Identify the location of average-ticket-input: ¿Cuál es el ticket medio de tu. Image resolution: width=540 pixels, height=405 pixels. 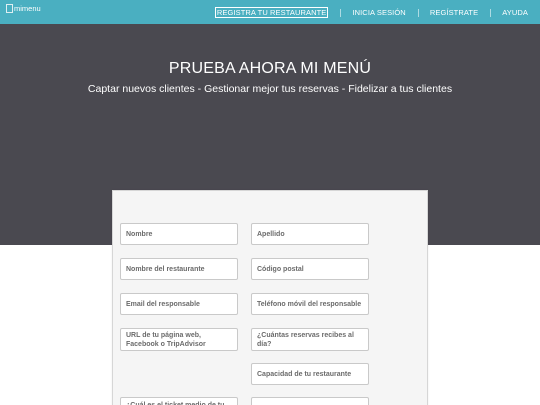
(179, 401).